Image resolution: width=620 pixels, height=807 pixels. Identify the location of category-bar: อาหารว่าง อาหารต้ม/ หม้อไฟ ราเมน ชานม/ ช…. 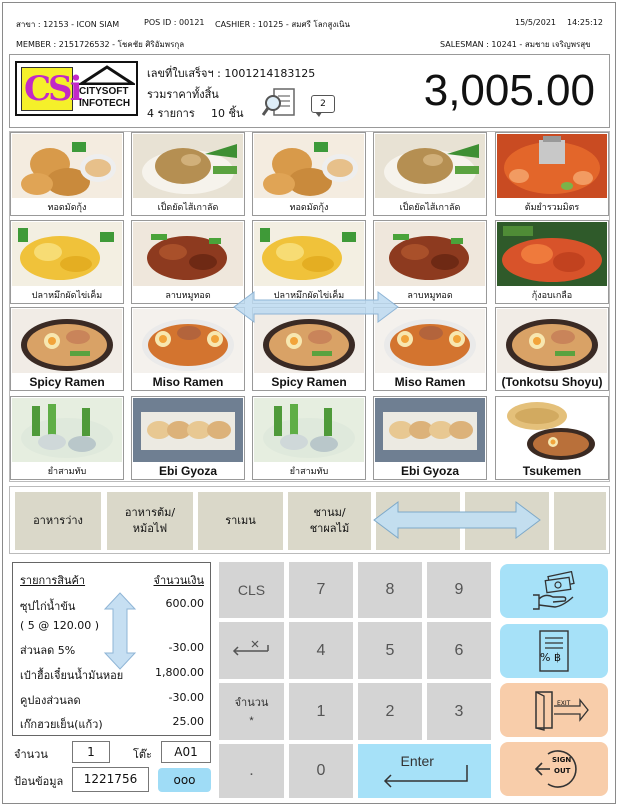
(309, 520).